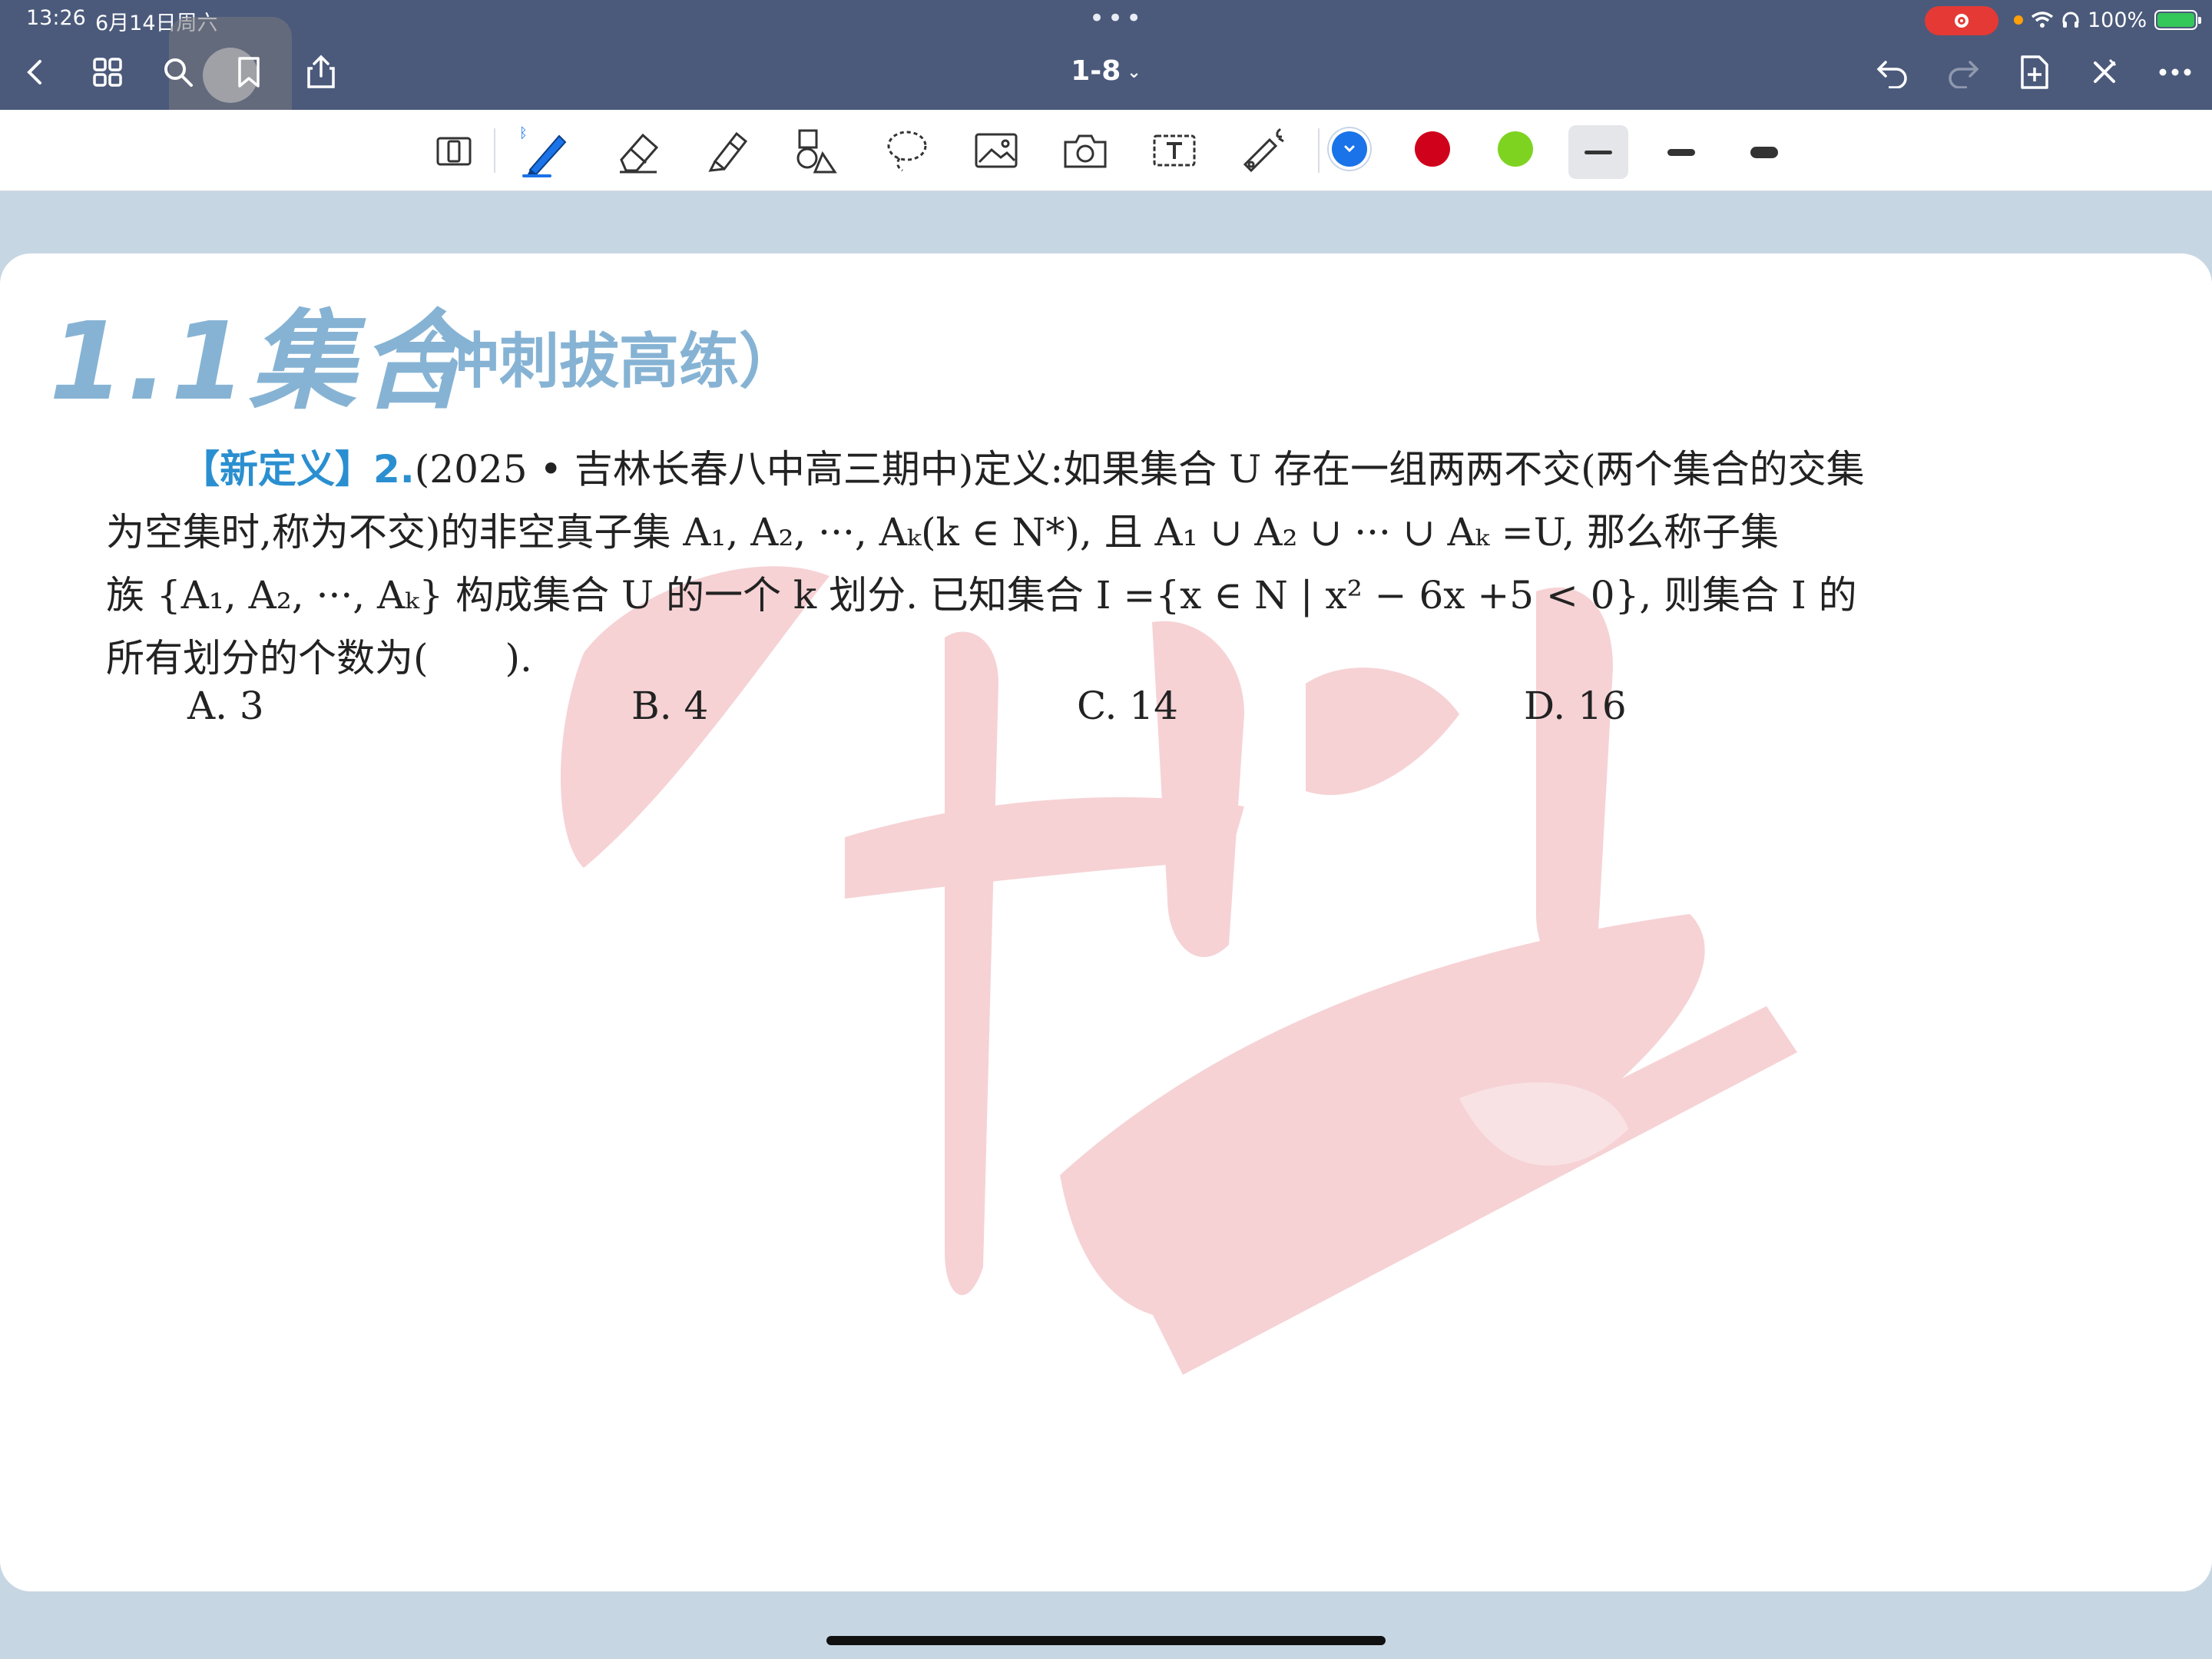  Describe the element at coordinates (1134, 72) in the screenshot. I see `chevron-down-icon: ⌄` at that location.